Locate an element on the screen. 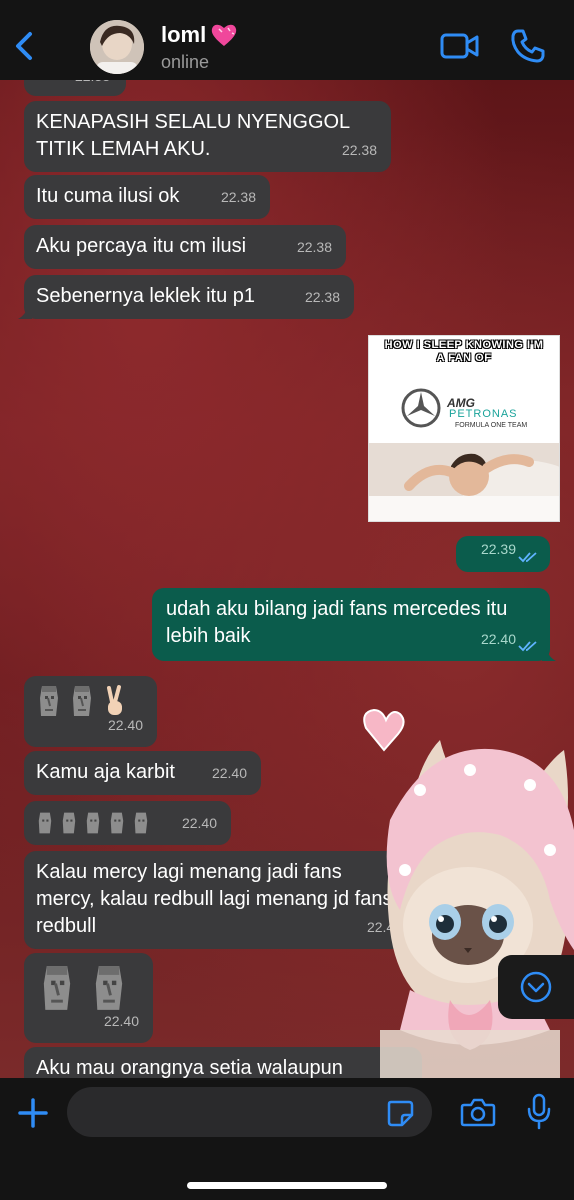 This screenshot has width=574, height=1200. back-button is located at coordinates (26, 46).